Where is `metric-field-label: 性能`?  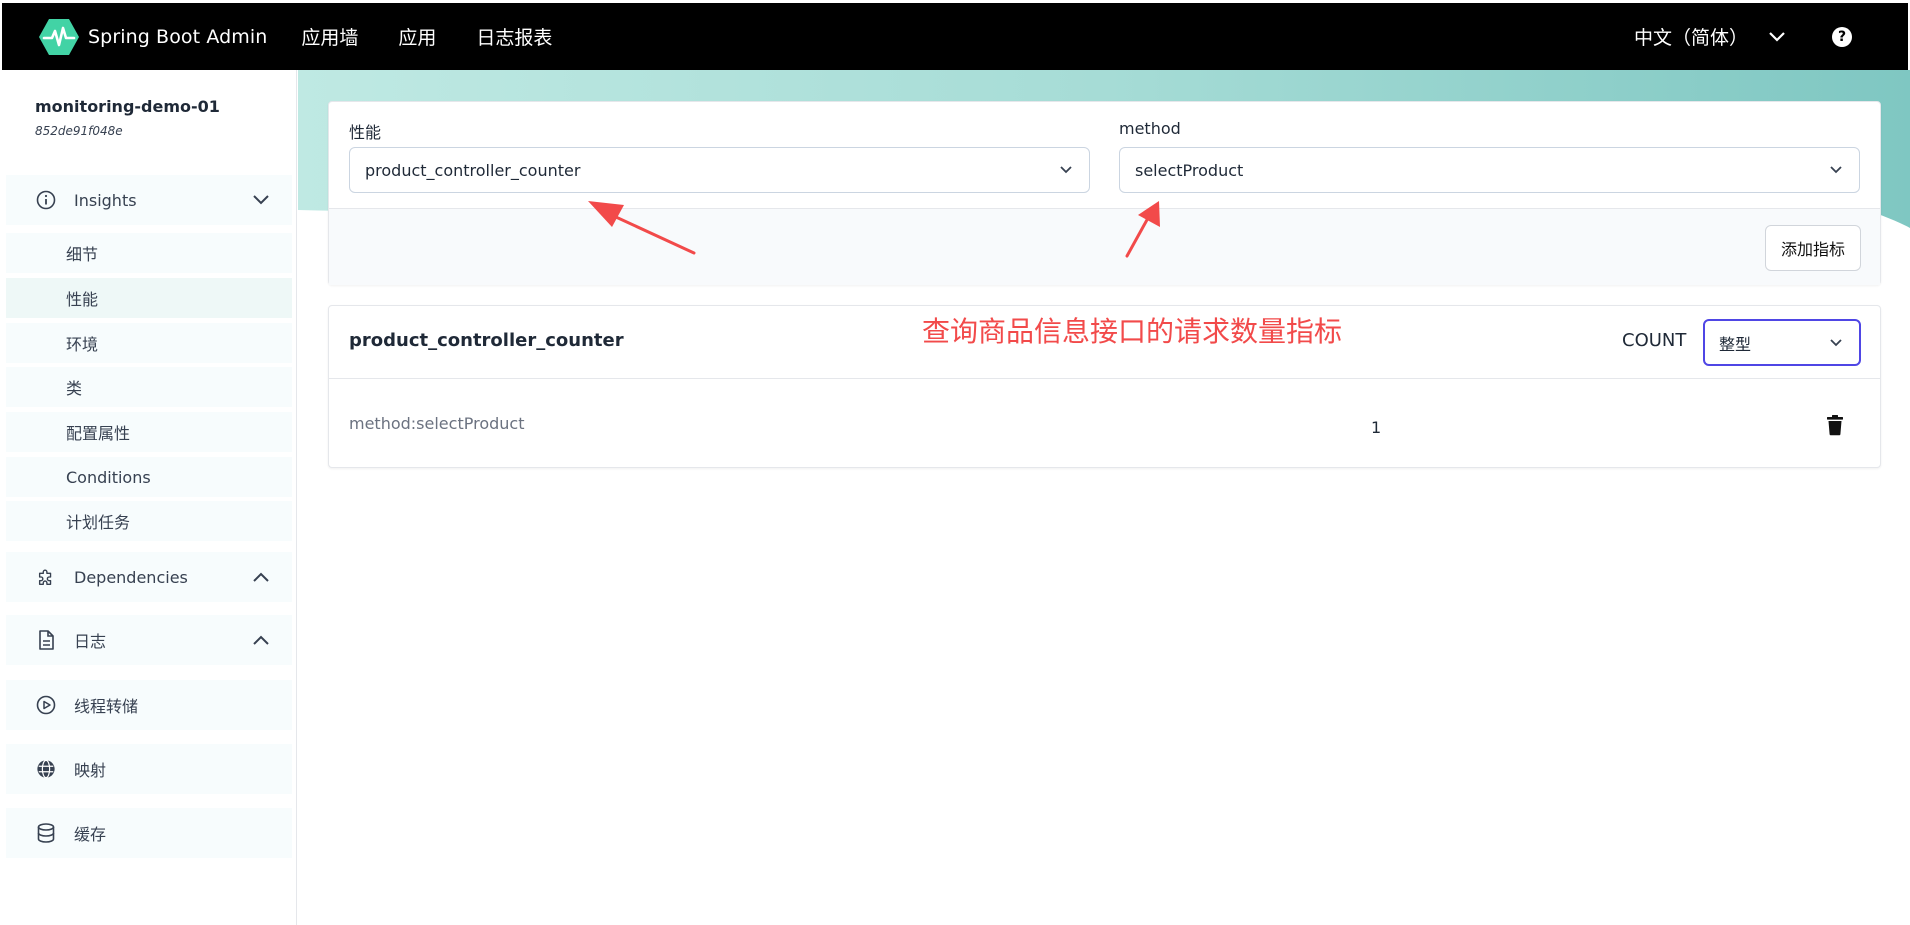 metric-field-label: 性能 is located at coordinates (365, 132).